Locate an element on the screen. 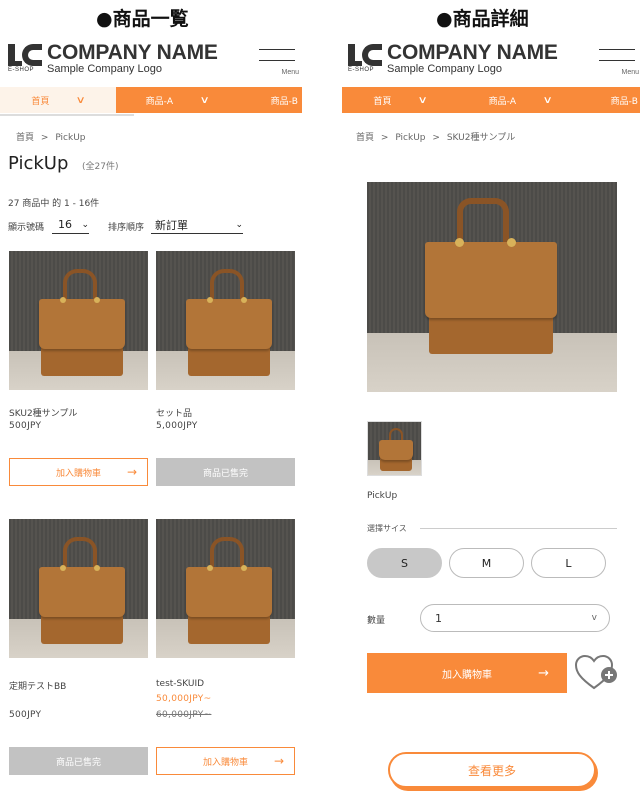  chevron-down-icon: v is located at coordinates (594, 618).